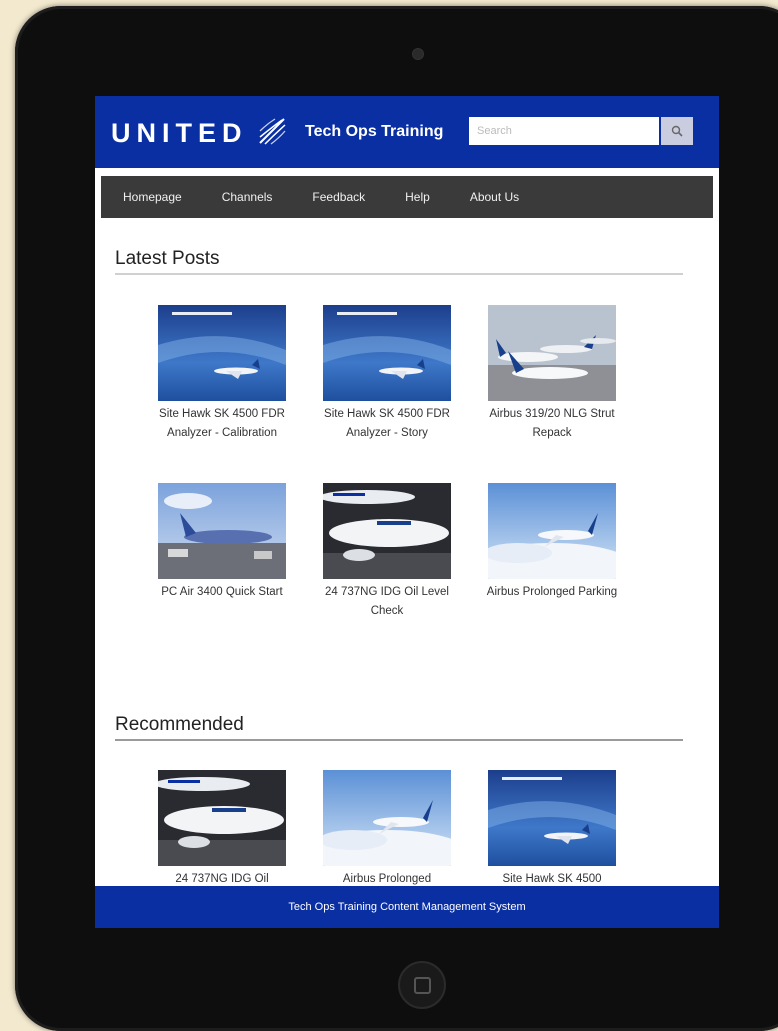 The width and height of the screenshot is (778, 1031). I want to click on home-button, so click(422, 985).